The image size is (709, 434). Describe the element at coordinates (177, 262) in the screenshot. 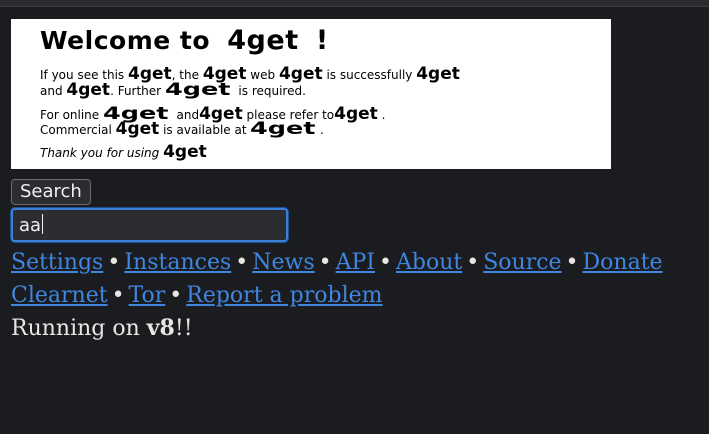

I see `link-instances: Instances` at that location.